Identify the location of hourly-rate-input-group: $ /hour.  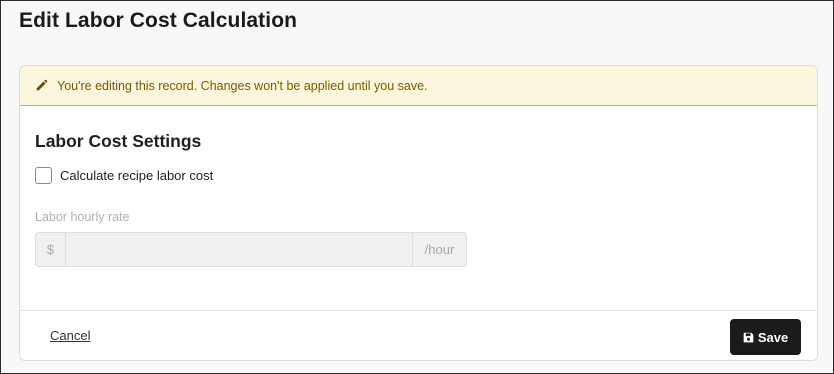
(251, 249).